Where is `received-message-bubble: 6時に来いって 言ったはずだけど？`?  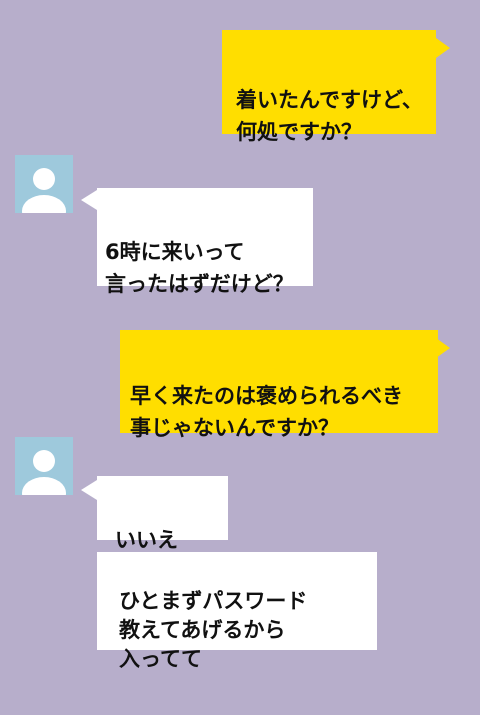 received-message-bubble: 6時に来いって 言ったはずだけど？ is located at coordinates (205, 242).